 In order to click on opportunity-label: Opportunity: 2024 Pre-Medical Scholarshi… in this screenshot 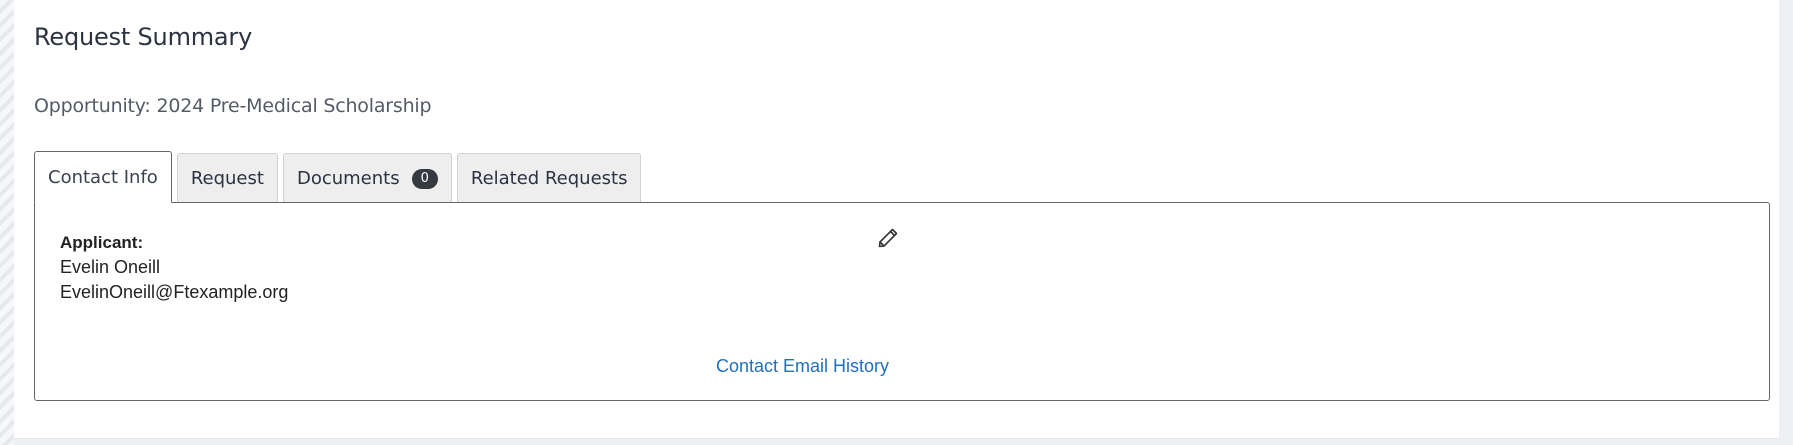, I will do `click(233, 106)`.